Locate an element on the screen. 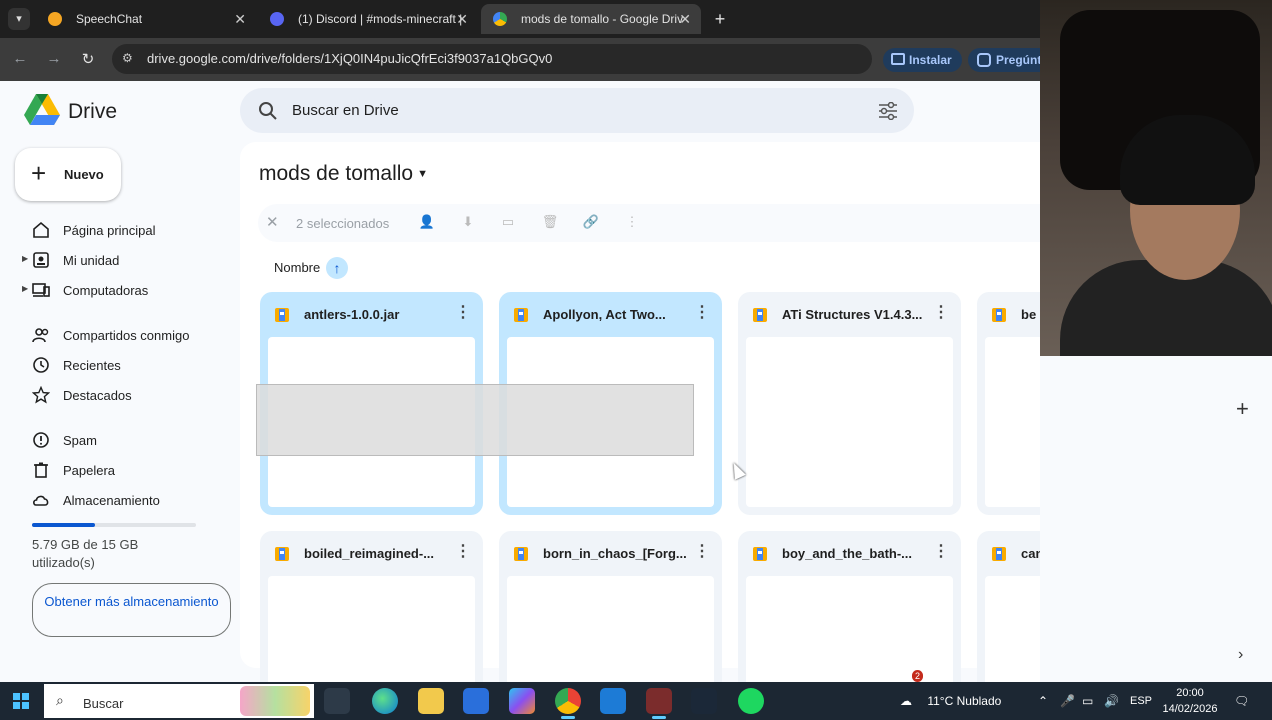 The width and height of the screenshot is (1272, 720). storage-bar-fill is located at coordinates (64, 525).